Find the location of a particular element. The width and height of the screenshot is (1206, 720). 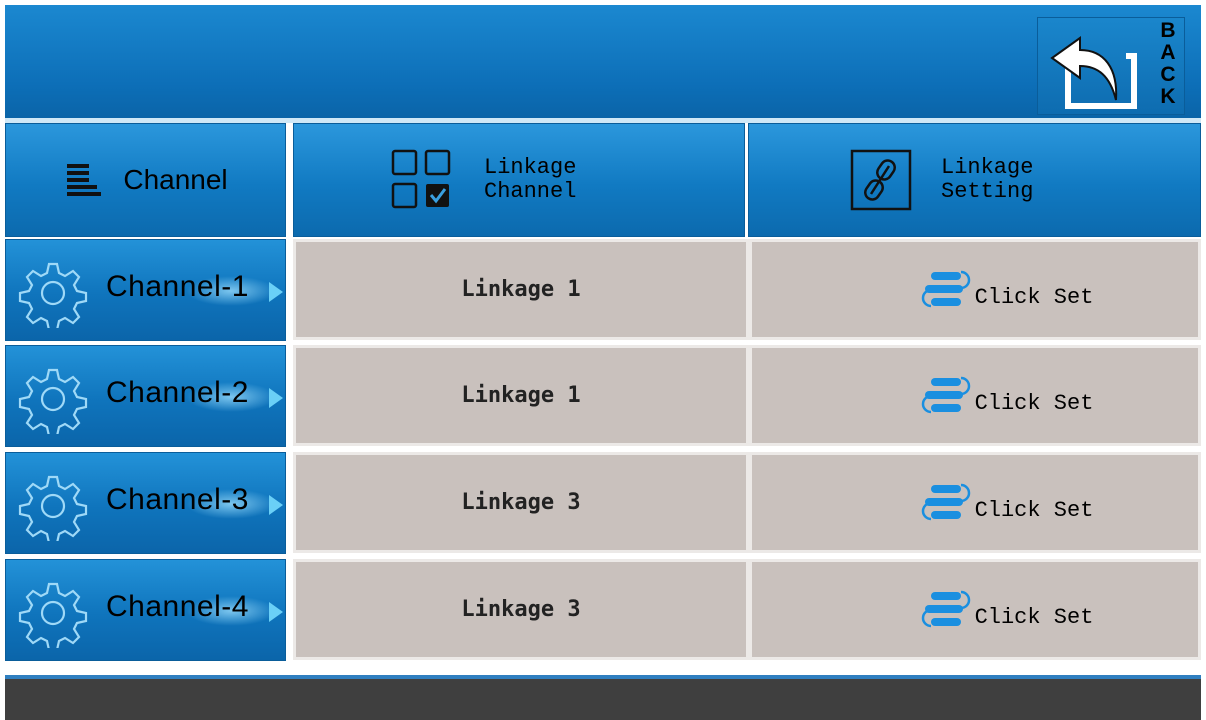

back-letter: B is located at coordinates (1168, 30).